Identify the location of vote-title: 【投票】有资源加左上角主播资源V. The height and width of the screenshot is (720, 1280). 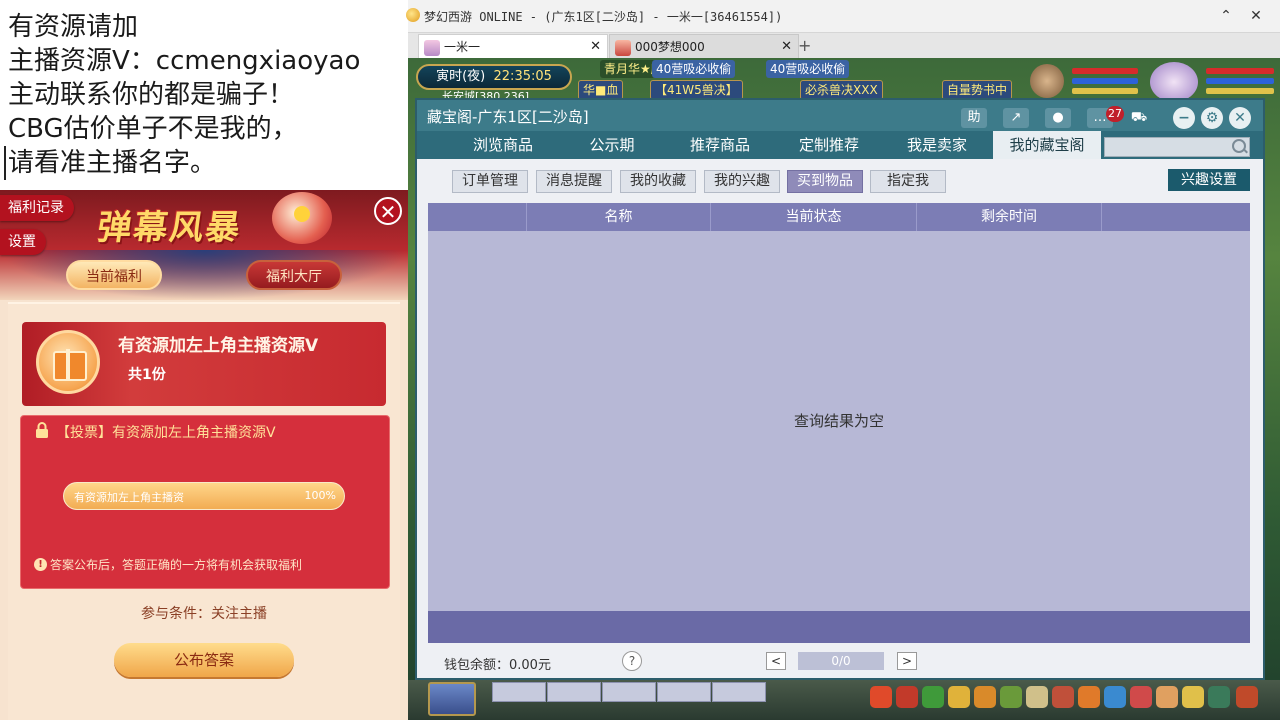
(166, 433).